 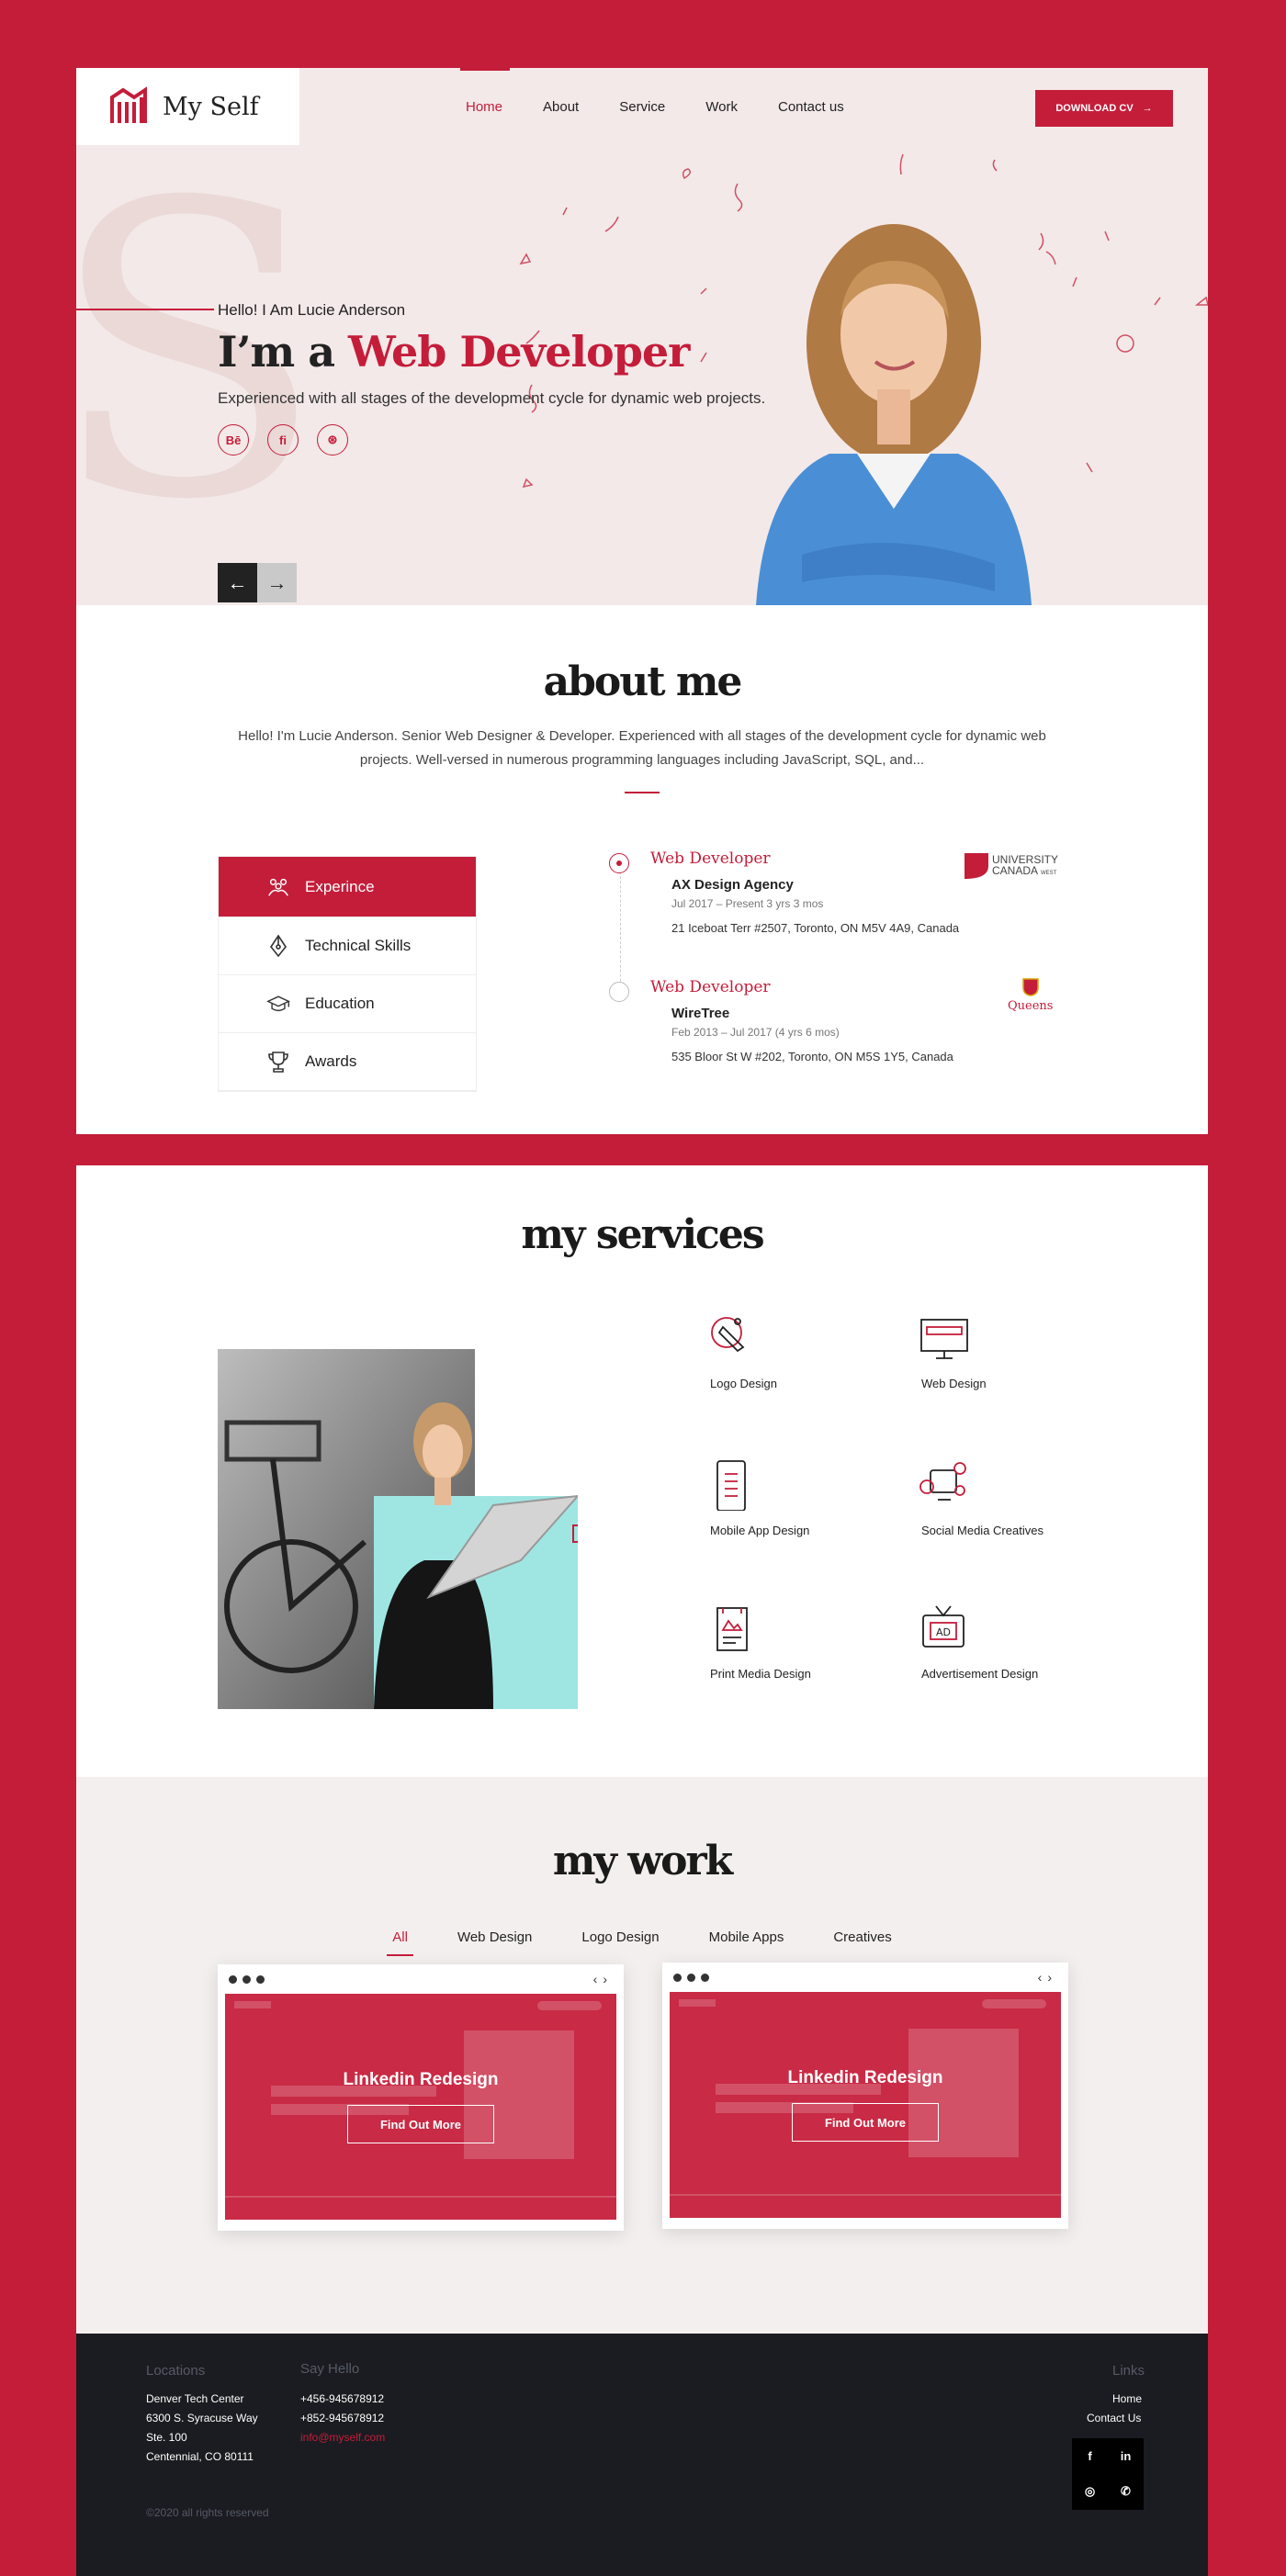 I want to click on smartphone-icon, so click(x=731, y=1485).